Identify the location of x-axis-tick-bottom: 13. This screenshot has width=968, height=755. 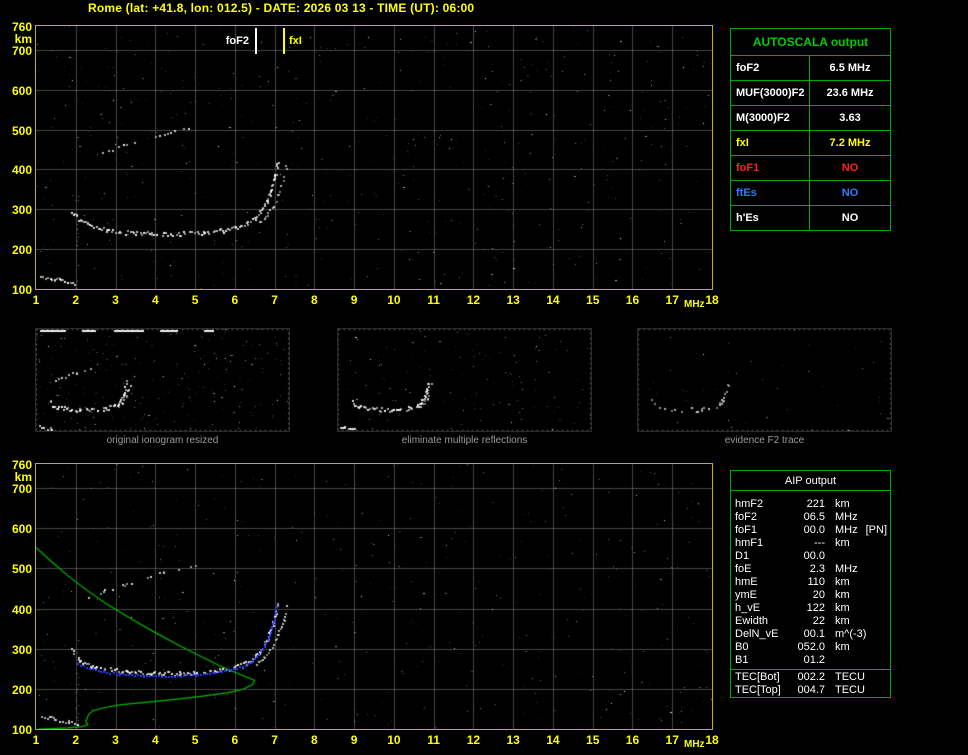
(513, 740).